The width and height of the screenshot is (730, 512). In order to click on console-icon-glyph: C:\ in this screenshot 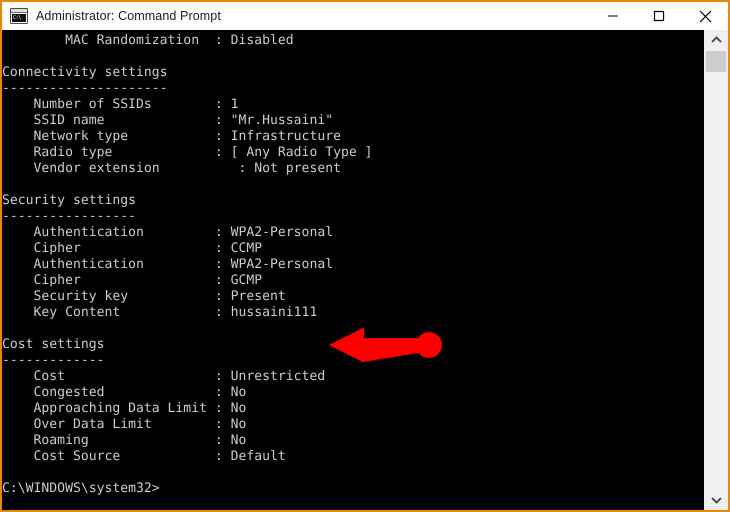, I will do `click(19, 18)`.